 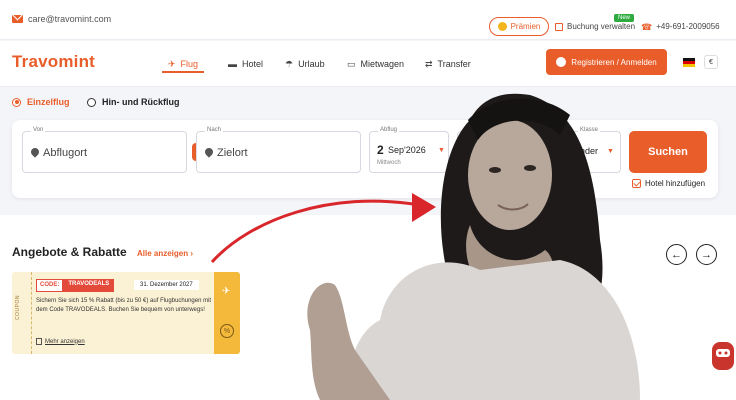 I want to click on user-icon, so click(x=561, y=62).